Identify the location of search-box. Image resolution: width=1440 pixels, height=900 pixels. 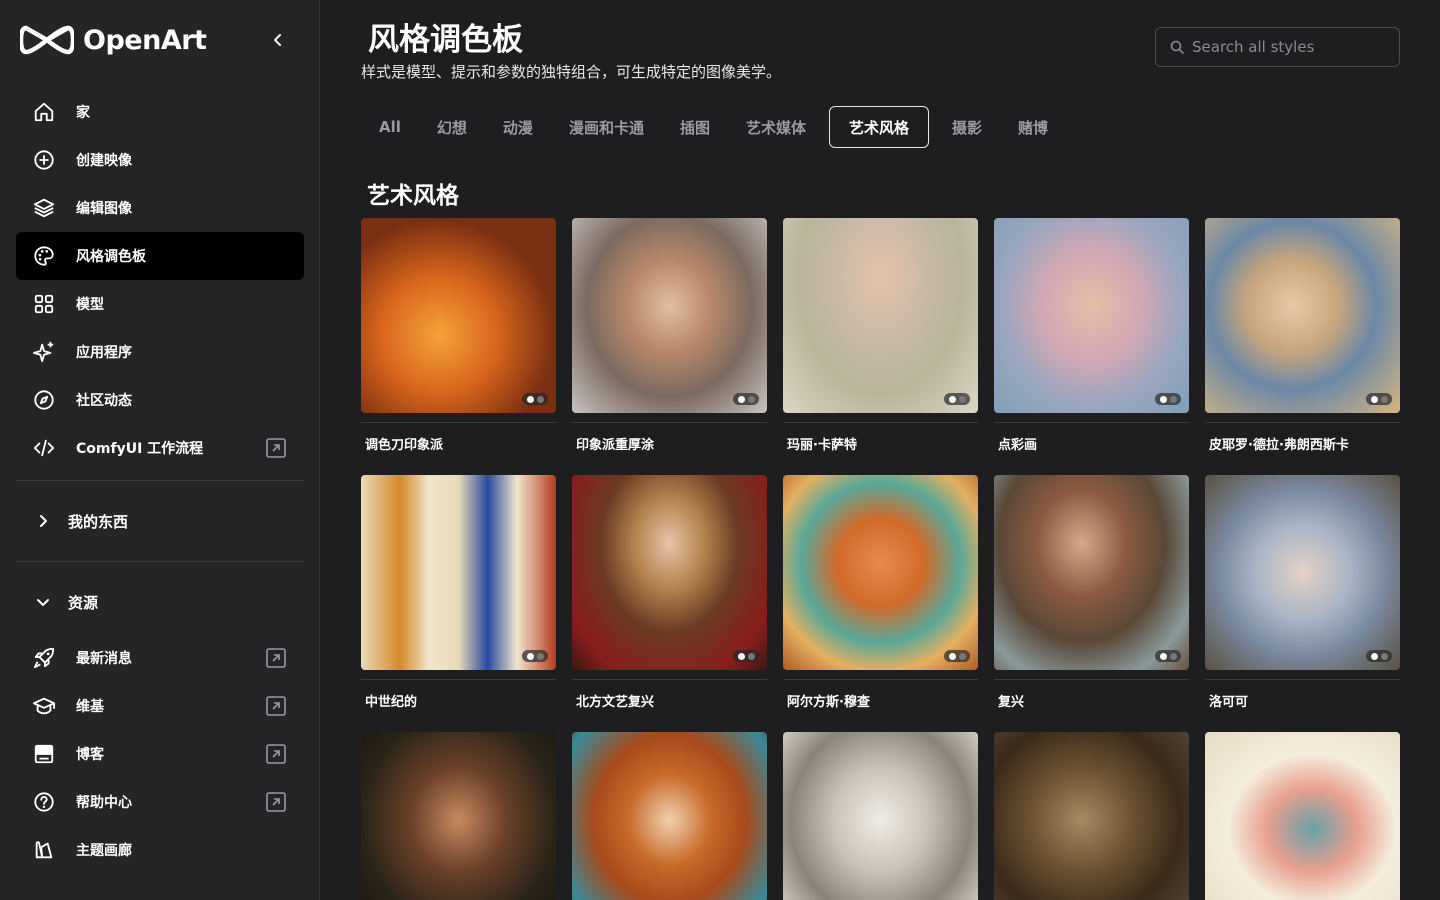
(1277, 47).